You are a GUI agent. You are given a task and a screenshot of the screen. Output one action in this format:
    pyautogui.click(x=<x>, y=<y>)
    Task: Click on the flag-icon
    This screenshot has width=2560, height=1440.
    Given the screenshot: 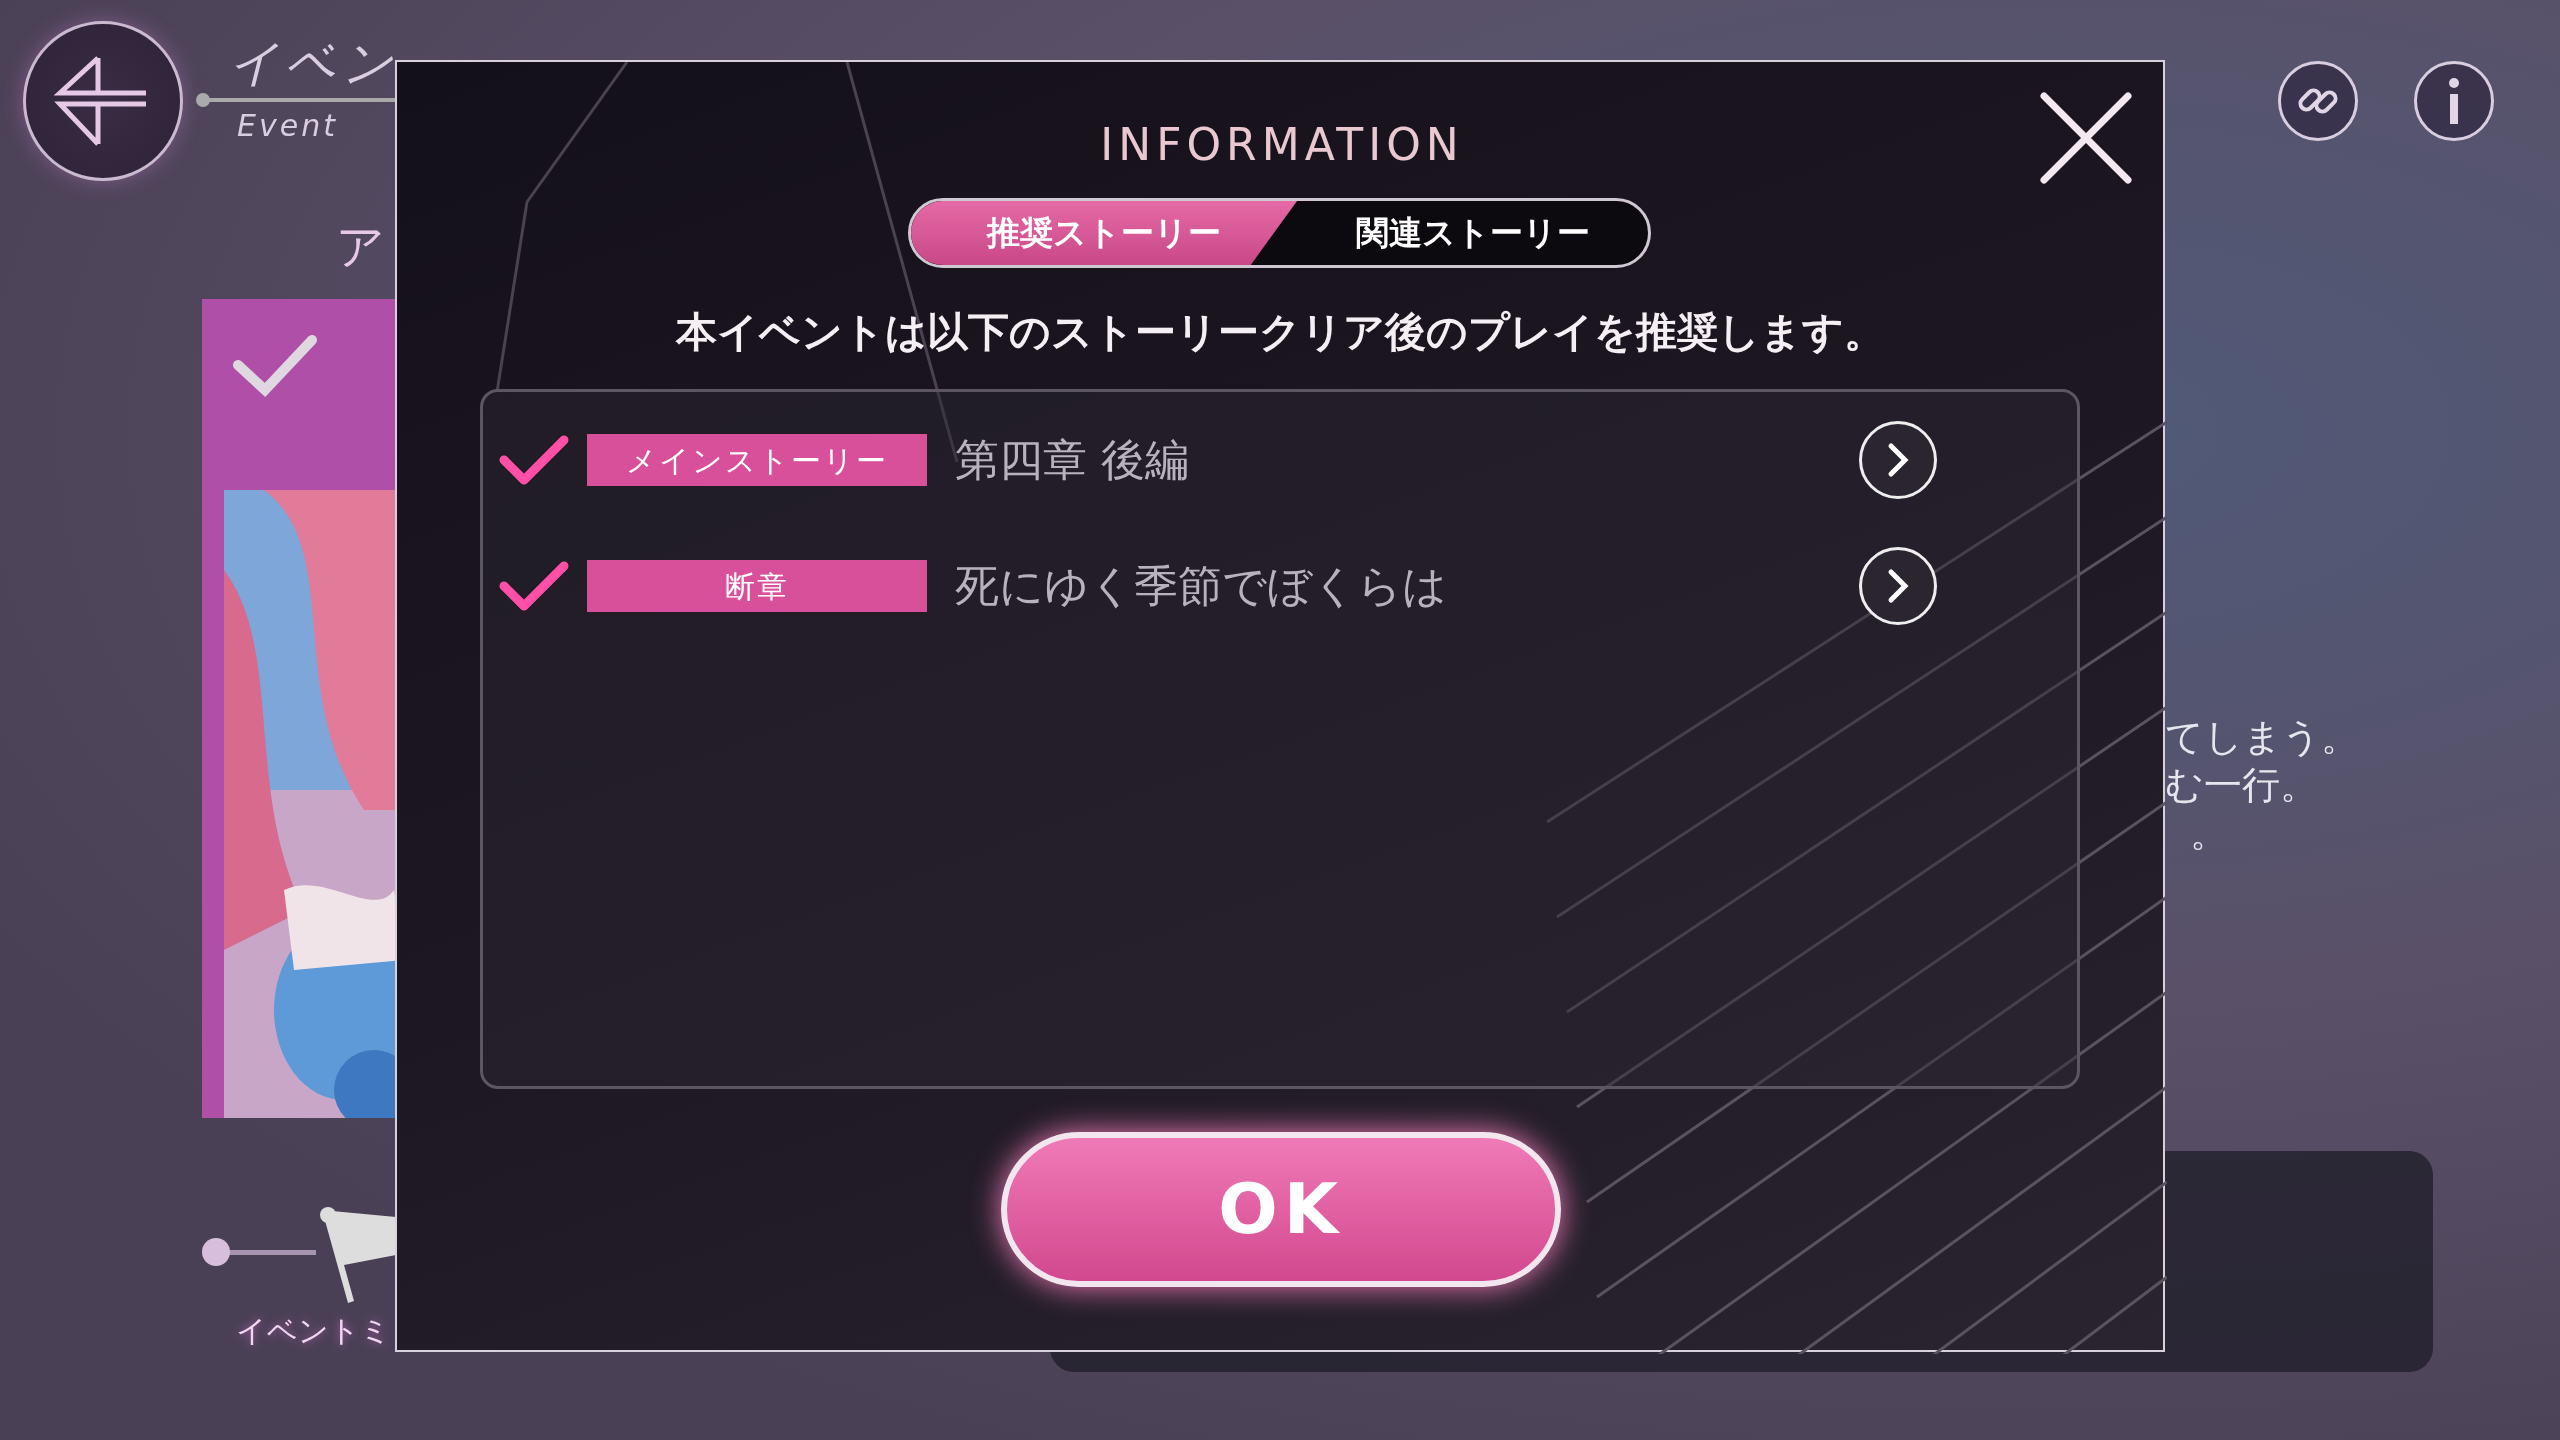 What is the action you would take?
    pyautogui.click(x=357, y=1255)
    